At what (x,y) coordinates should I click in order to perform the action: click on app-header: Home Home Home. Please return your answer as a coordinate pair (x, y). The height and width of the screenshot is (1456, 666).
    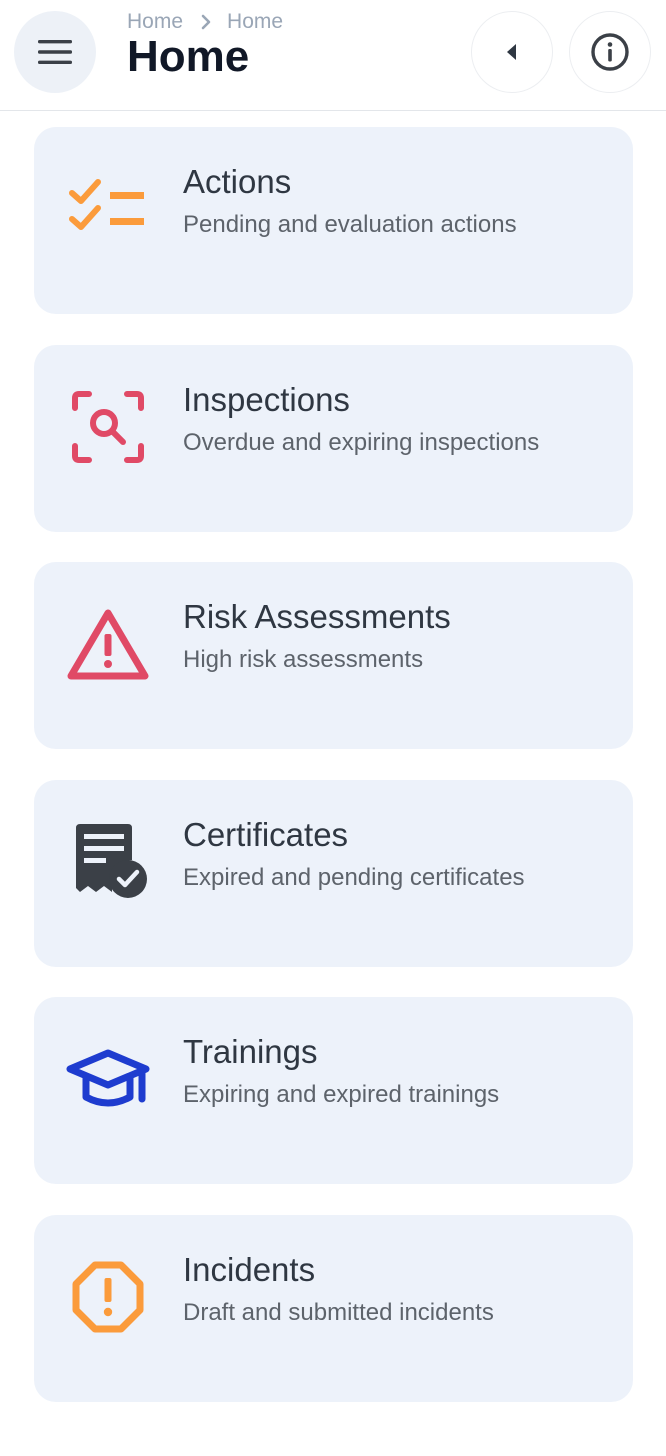
    Looking at the image, I should click on (333, 55).